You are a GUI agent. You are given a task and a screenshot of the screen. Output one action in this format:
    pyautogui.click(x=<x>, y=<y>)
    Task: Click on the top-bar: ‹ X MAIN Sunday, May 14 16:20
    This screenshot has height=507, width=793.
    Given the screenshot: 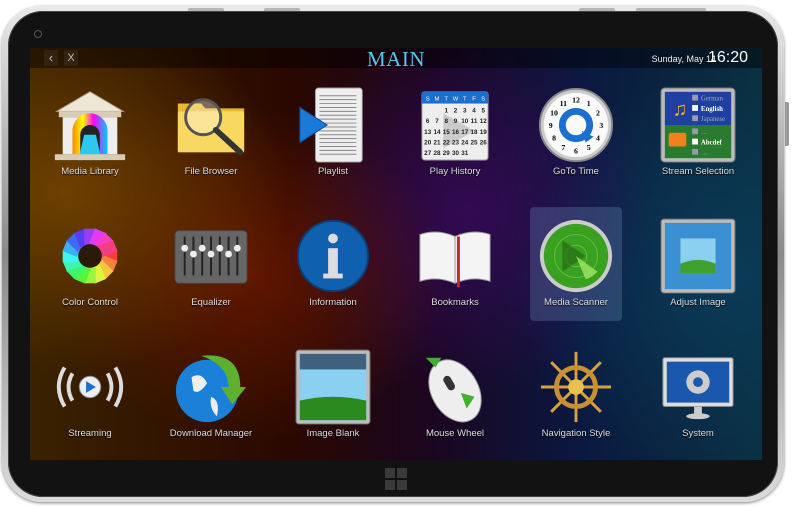 What is the action you would take?
    pyautogui.click(x=396, y=59)
    